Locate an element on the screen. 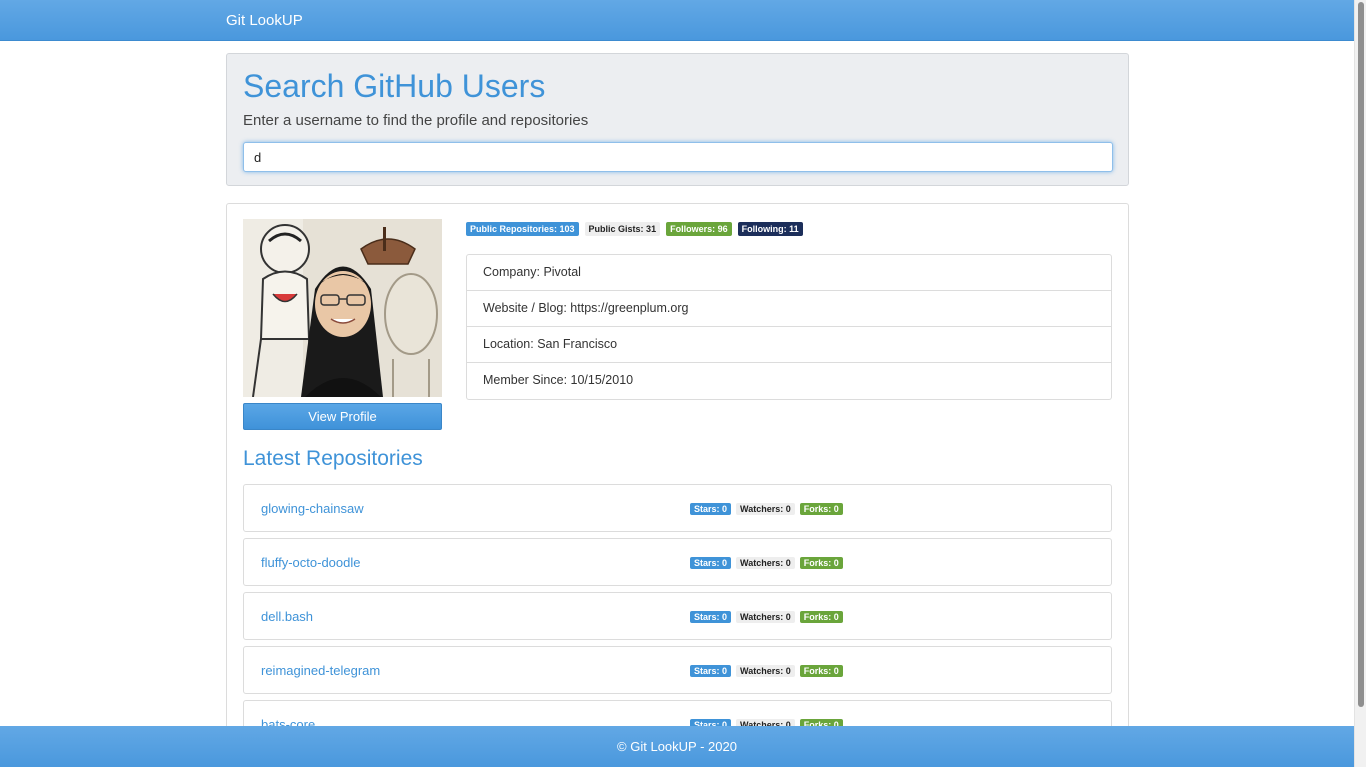 Image resolution: width=1366 pixels, height=767 pixels. avatar-image is located at coordinates (342, 308).